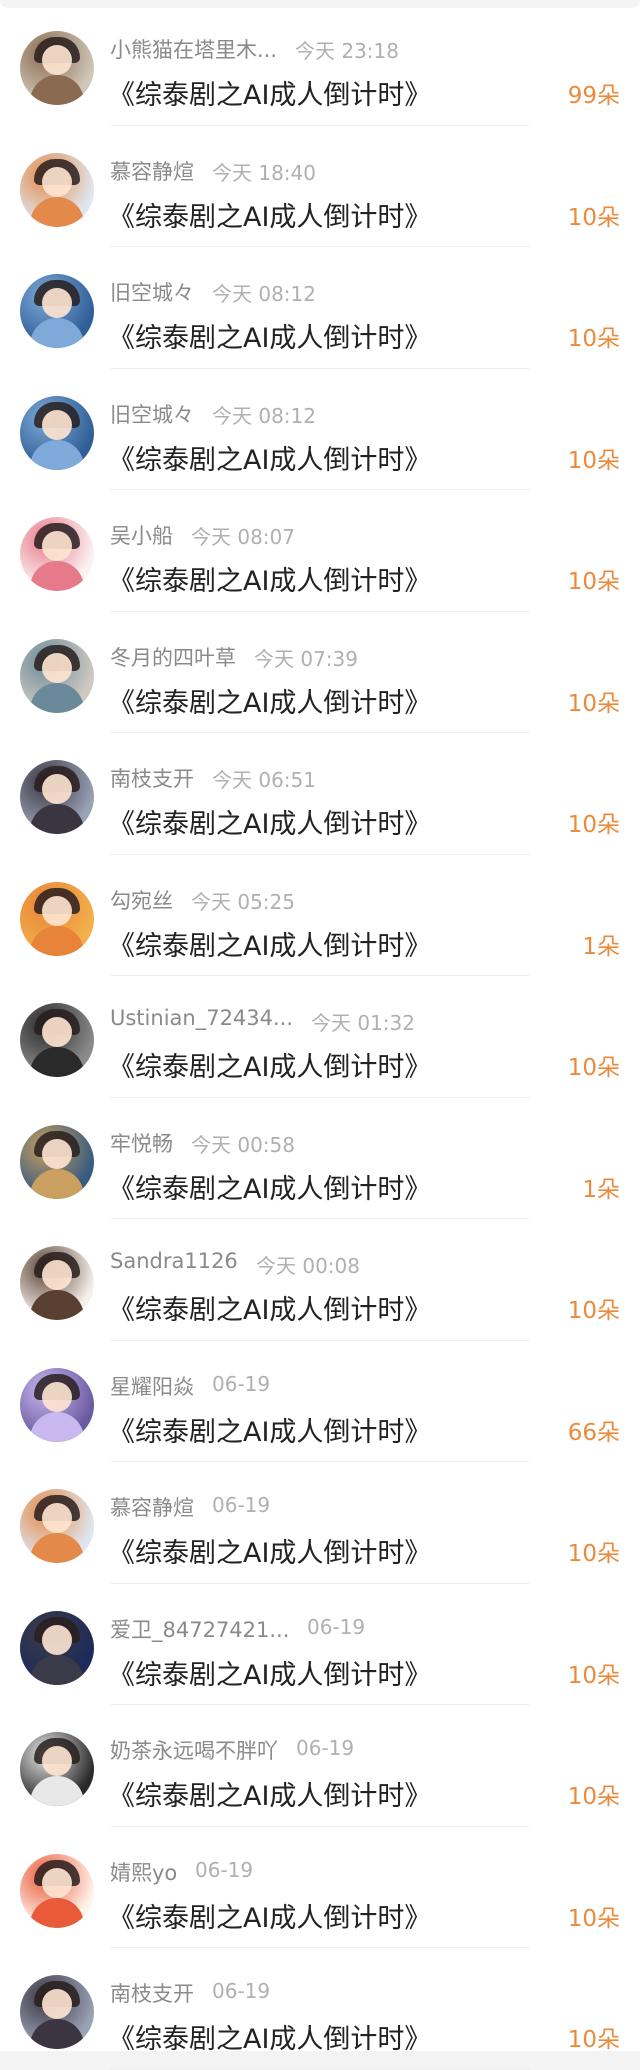 This screenshot has height=2070, width=640. What do you see at coordinates (320, 1401) in the screenshot?
I see `list-item: 星耀阳焱 06-19 《综泰剧之AI成人倒计时》 66朵` at bounding box center [320, 1401].